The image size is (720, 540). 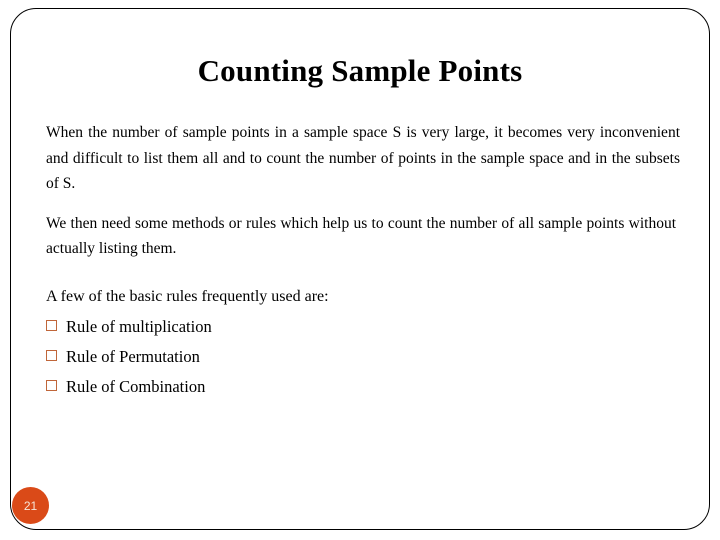 What do you see at coordinates (133, 356) in the screenshot?
I see `list-item-label: Rule of Permutation` at bounding box center [133, 356].